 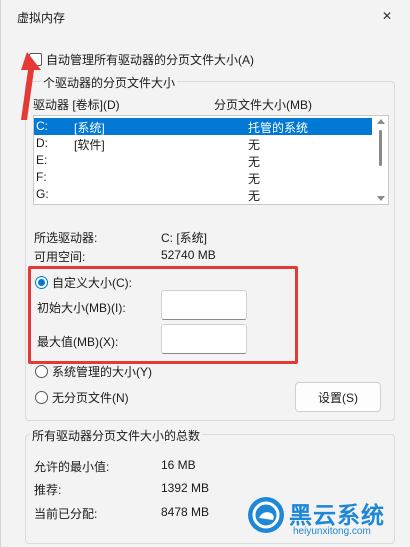 I want to click on selected-drive-label: 所选驱动器:, so click(x=66, y=238).